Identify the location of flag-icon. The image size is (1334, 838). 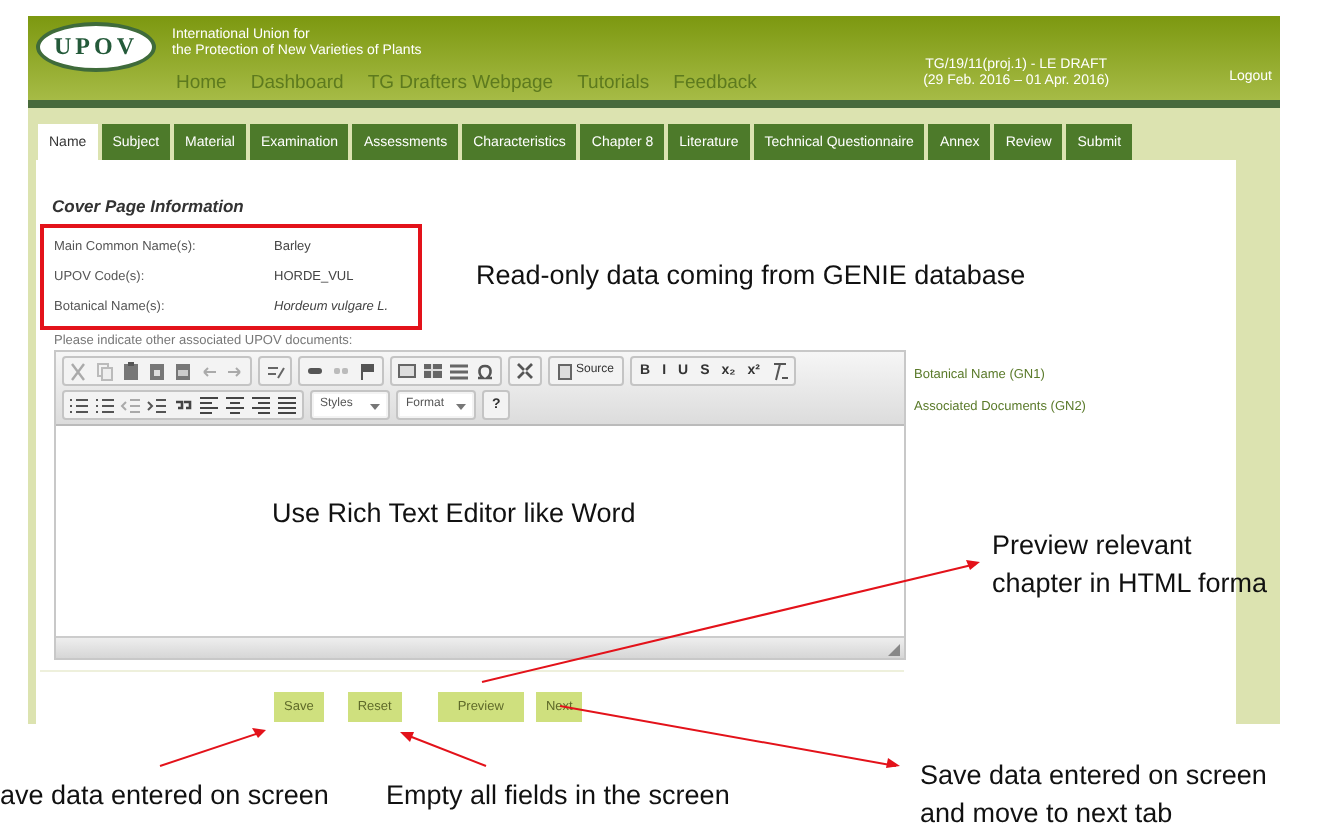
(367, 371).